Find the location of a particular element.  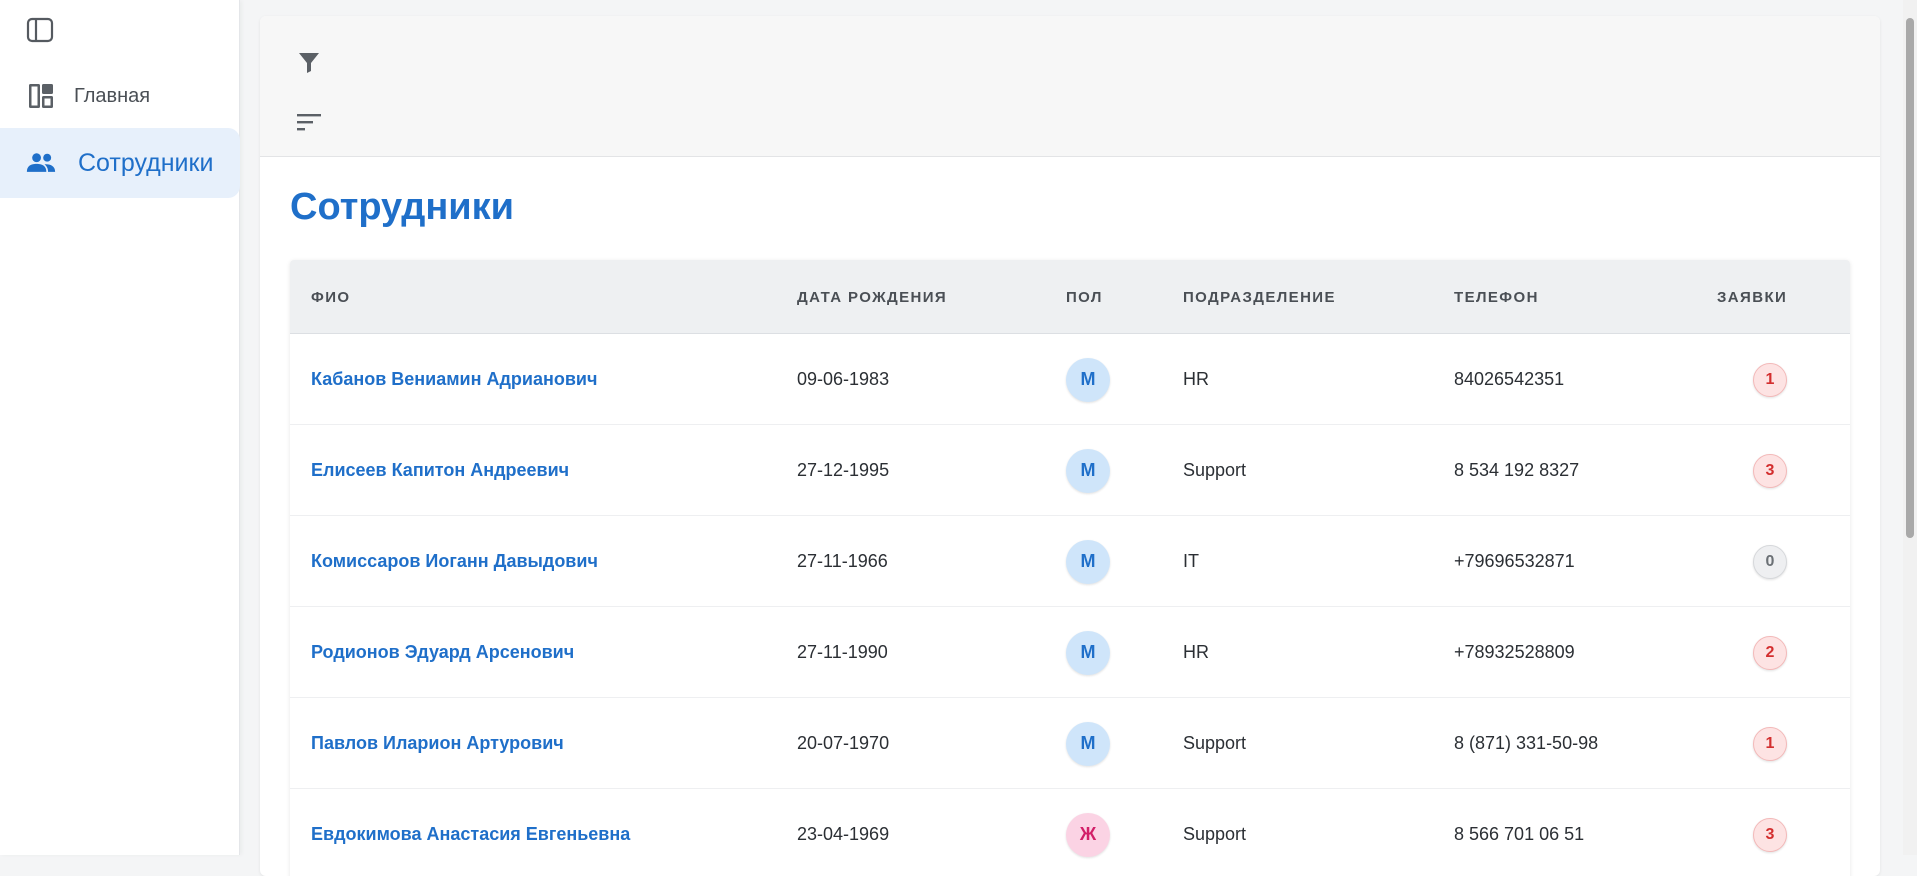

column-header-name: ФИО is located at coordinates (330, 297).